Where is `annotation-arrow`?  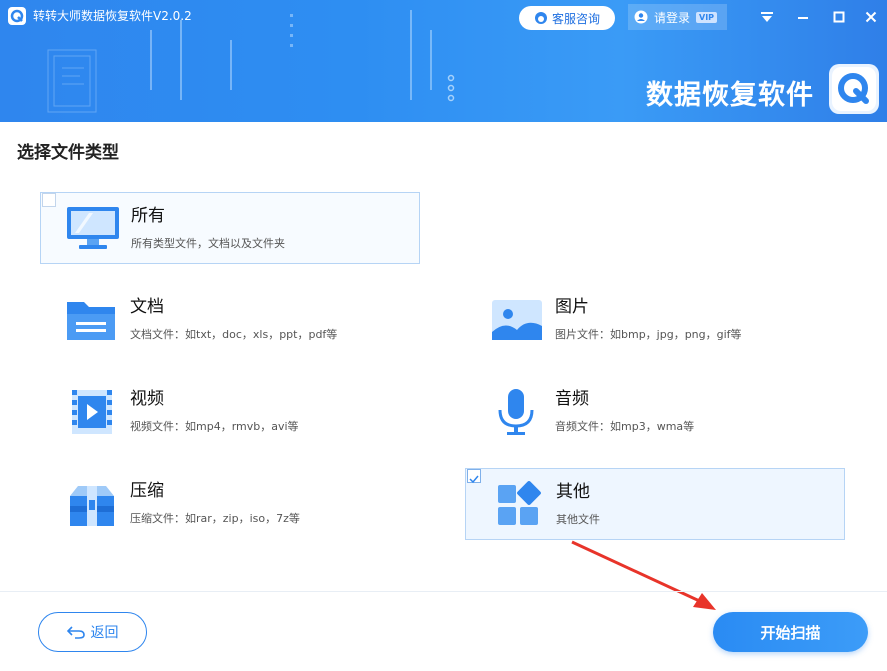
annotation-arrow is located at coordinates (643, 575).